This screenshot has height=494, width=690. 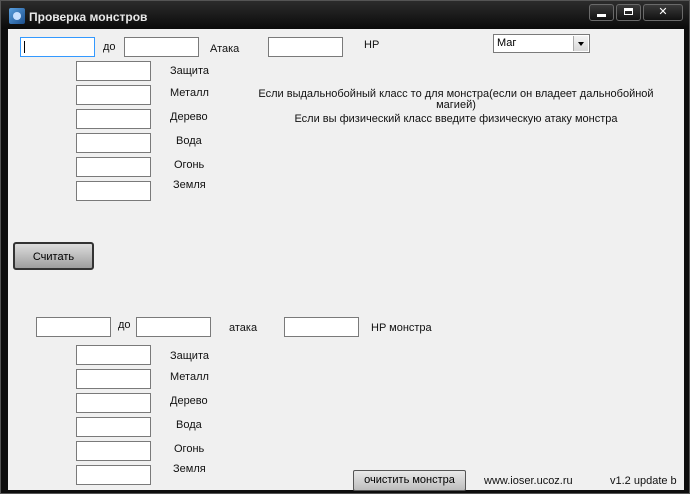 What do you see at coordinates (189, 141) in the screenshot?
I see `top-water-label: Вода` at bounding box center [189, 141].